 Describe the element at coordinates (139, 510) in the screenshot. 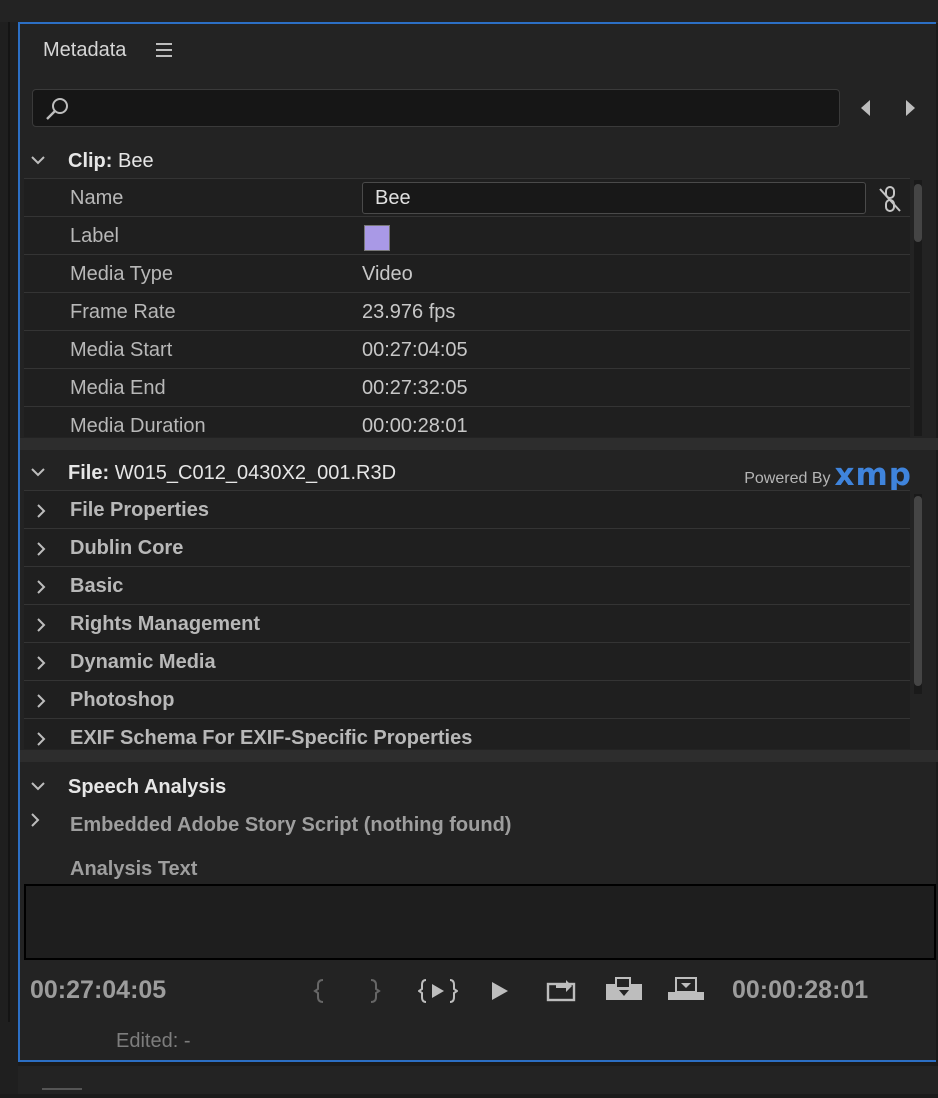

I see `group-label: File Properties` at that location.